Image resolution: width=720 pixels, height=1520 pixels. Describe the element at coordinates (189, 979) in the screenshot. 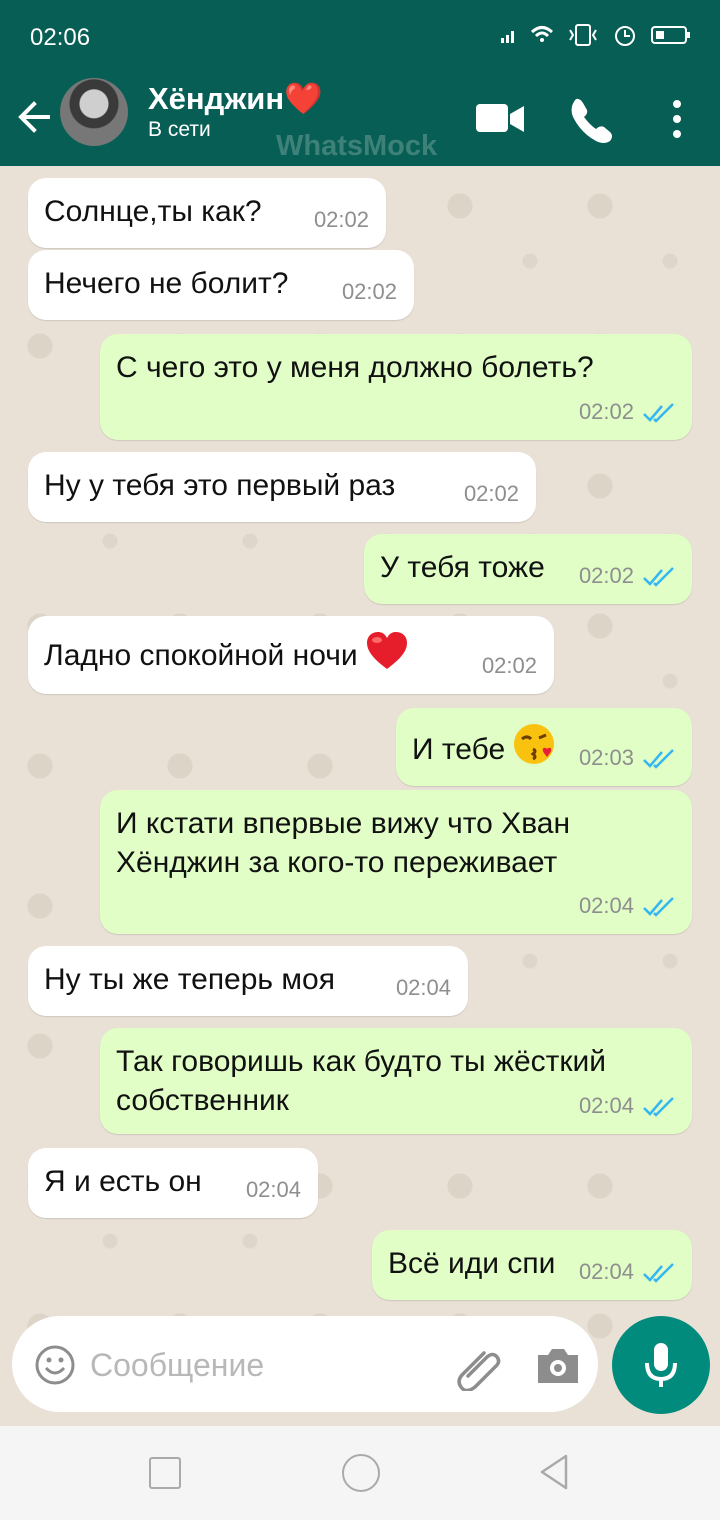

I see `message-text: Ну ты же теперь моя` at that location.